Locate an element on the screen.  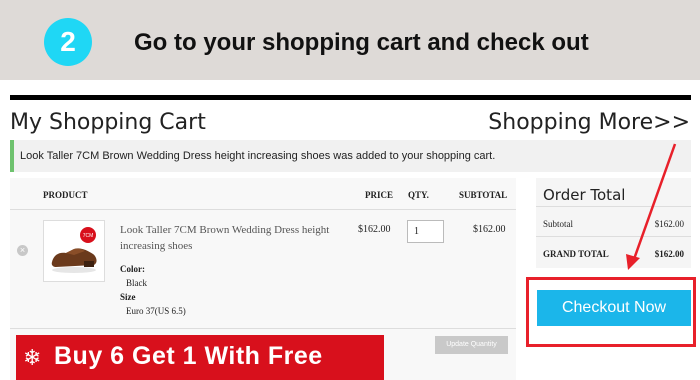
promo-banner: ❄ Buy 6 Get 1 With Free is located at coordinates (200, 357).